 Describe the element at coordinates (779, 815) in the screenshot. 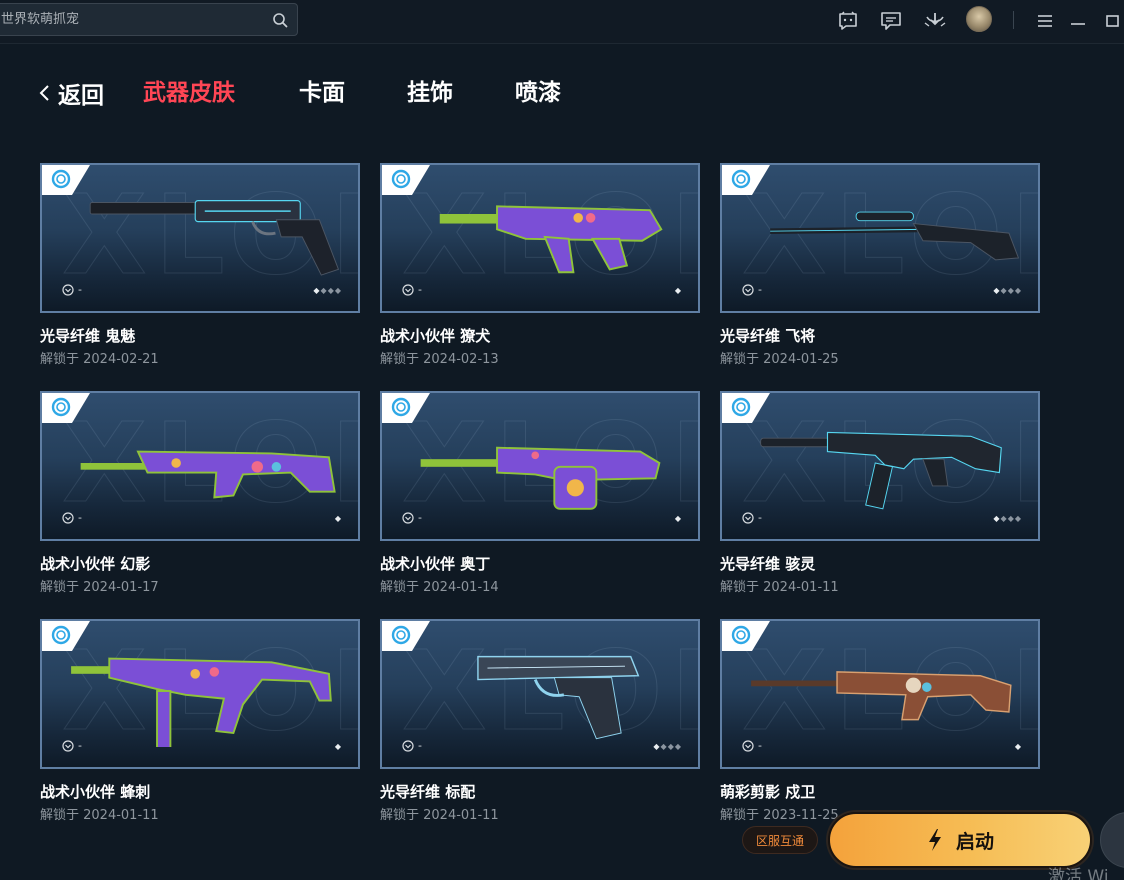

I see `skin-unlock-date: 解锁于 2023-11-25` at that location.